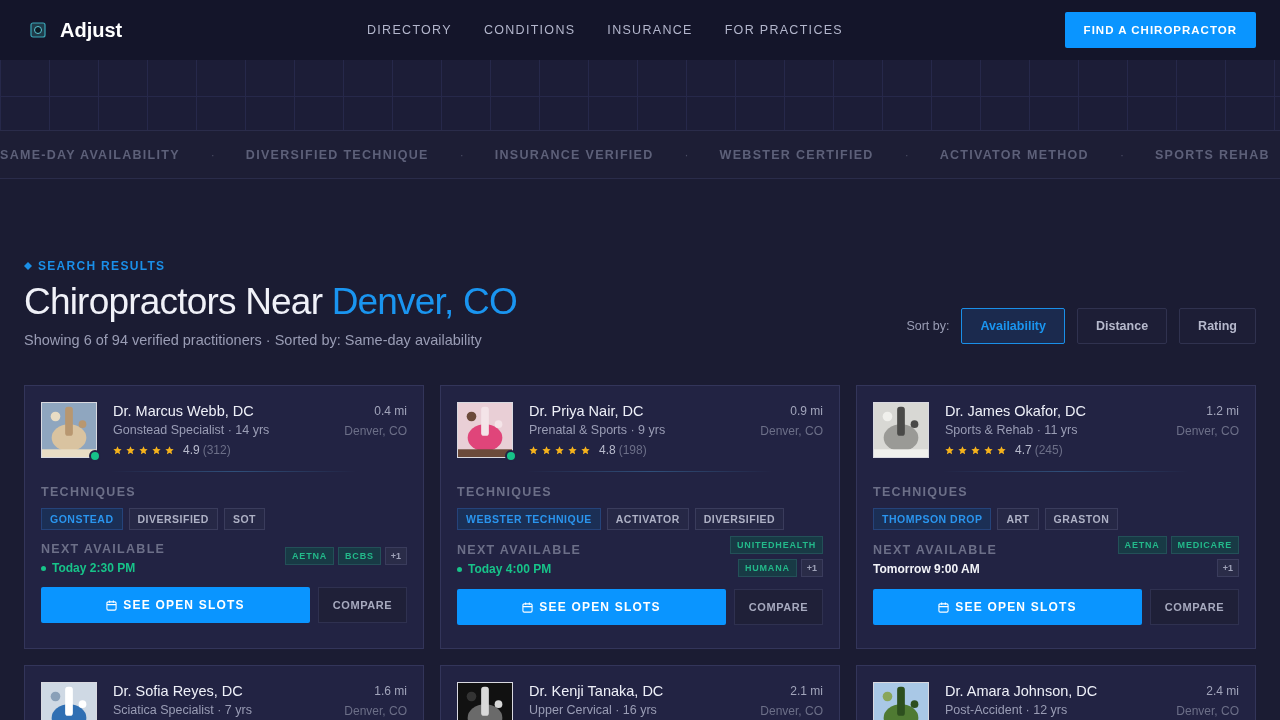  What do you see at coordinates (650, 30) in the screenshot?
I see `nav-link: INSURANCE` at bounding box center [650, 30].